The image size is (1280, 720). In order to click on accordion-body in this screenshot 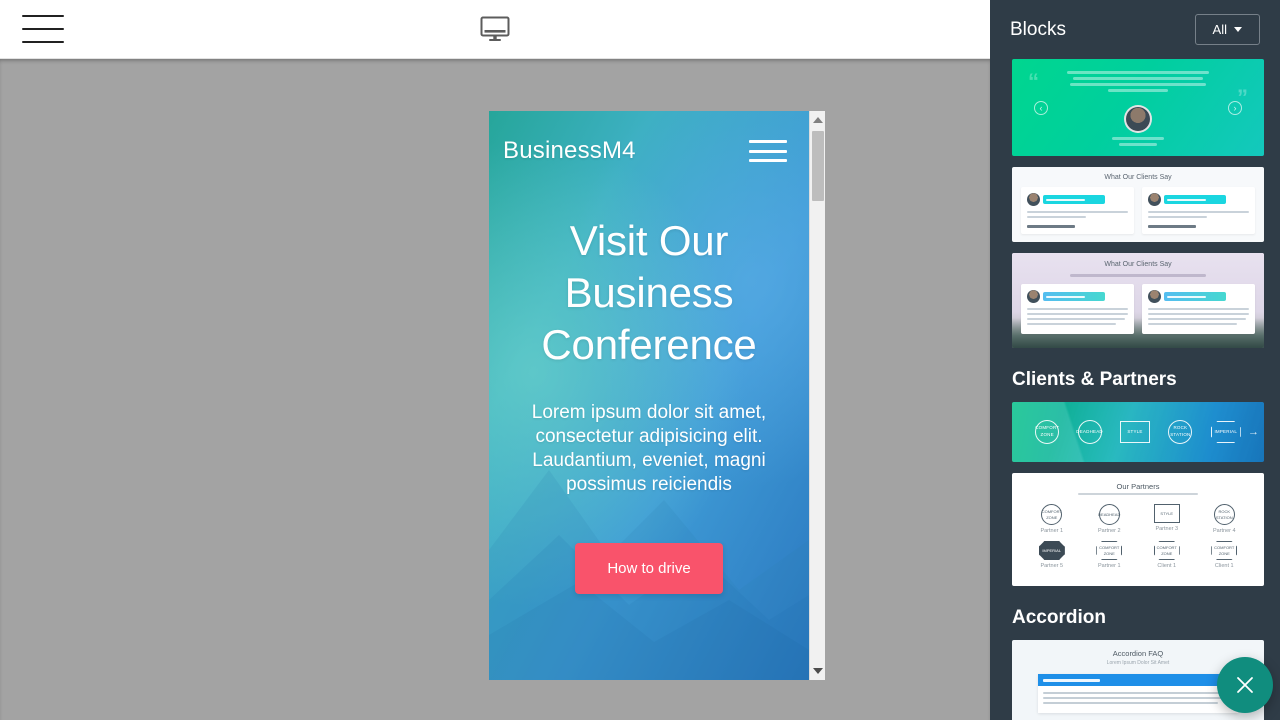, I will do `click(1138, 699)`.